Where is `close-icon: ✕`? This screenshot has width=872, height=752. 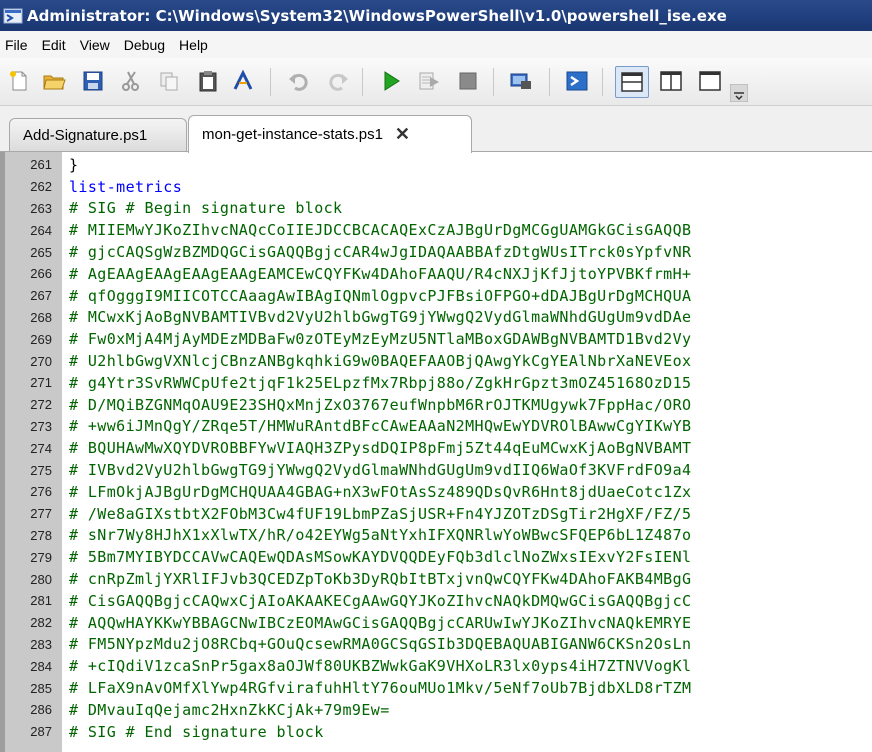 close-icon: ✕ is located at coordinates (402, 134).